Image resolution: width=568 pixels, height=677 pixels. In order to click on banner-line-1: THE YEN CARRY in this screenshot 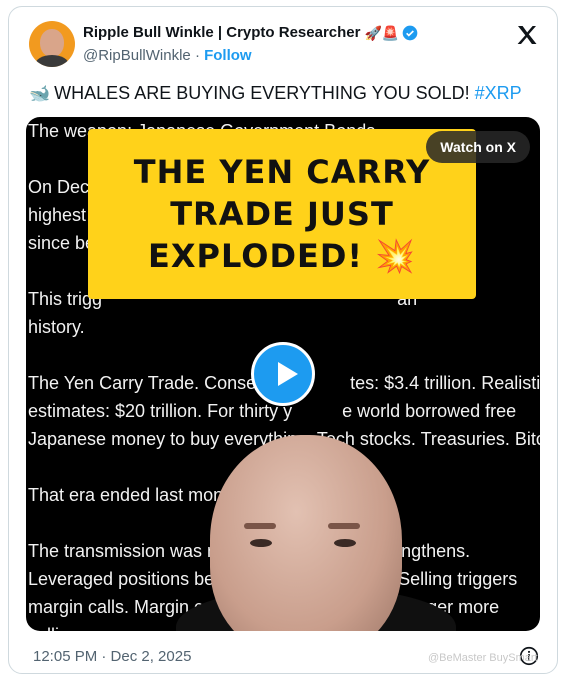, I will do `click(282, 172)`.